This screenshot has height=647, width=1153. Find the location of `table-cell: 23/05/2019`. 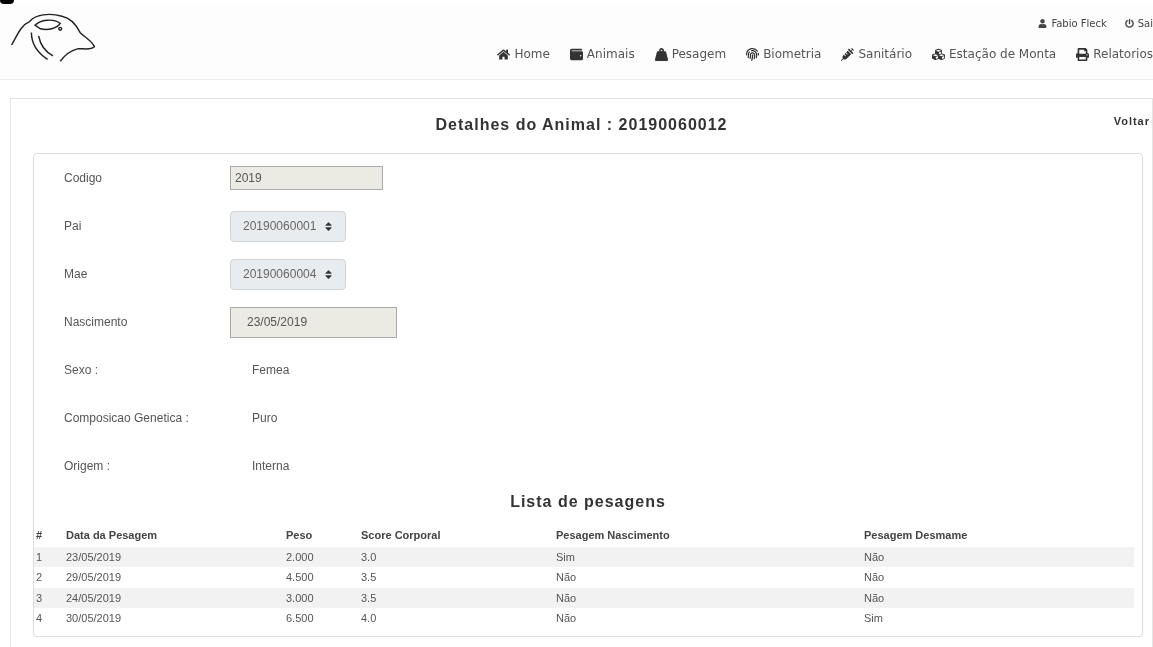

table-cell: 23/05/2019 is located at coordinates (176, 556).